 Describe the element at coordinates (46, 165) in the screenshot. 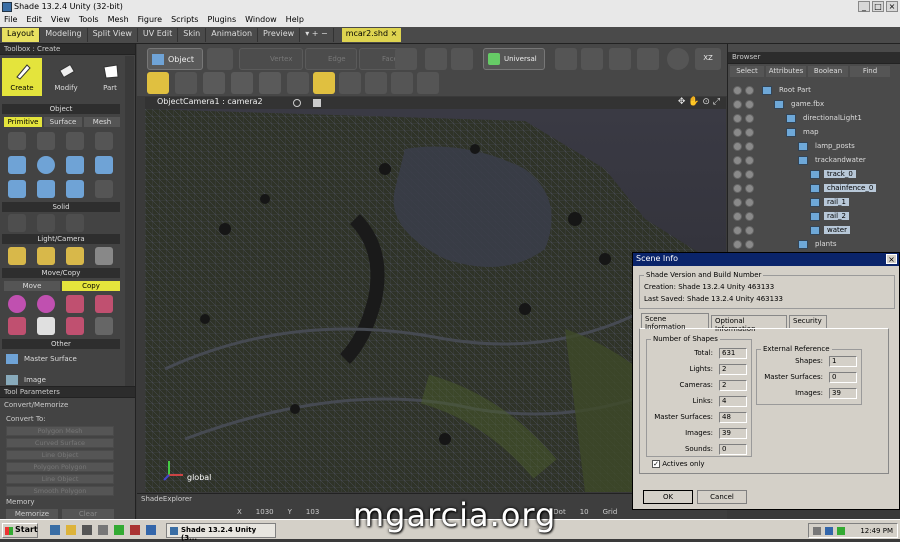

I see `sphere-tool-icon` at that location.